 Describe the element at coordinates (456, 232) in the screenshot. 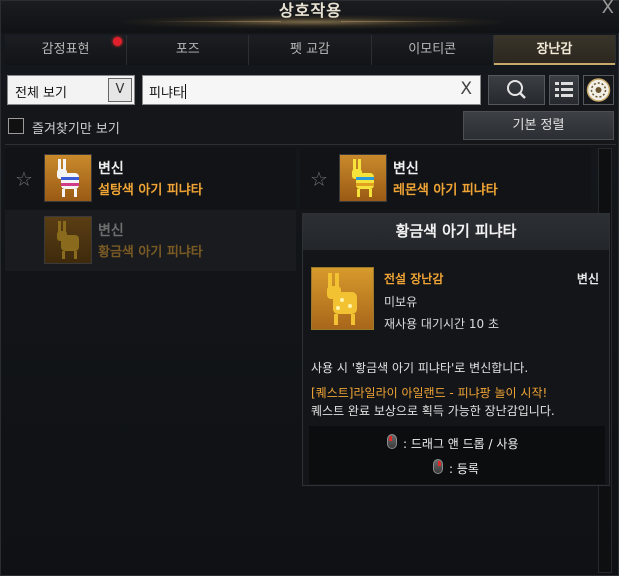

I see `tooltip-title: 황금색 아기 피냐타` at that location.